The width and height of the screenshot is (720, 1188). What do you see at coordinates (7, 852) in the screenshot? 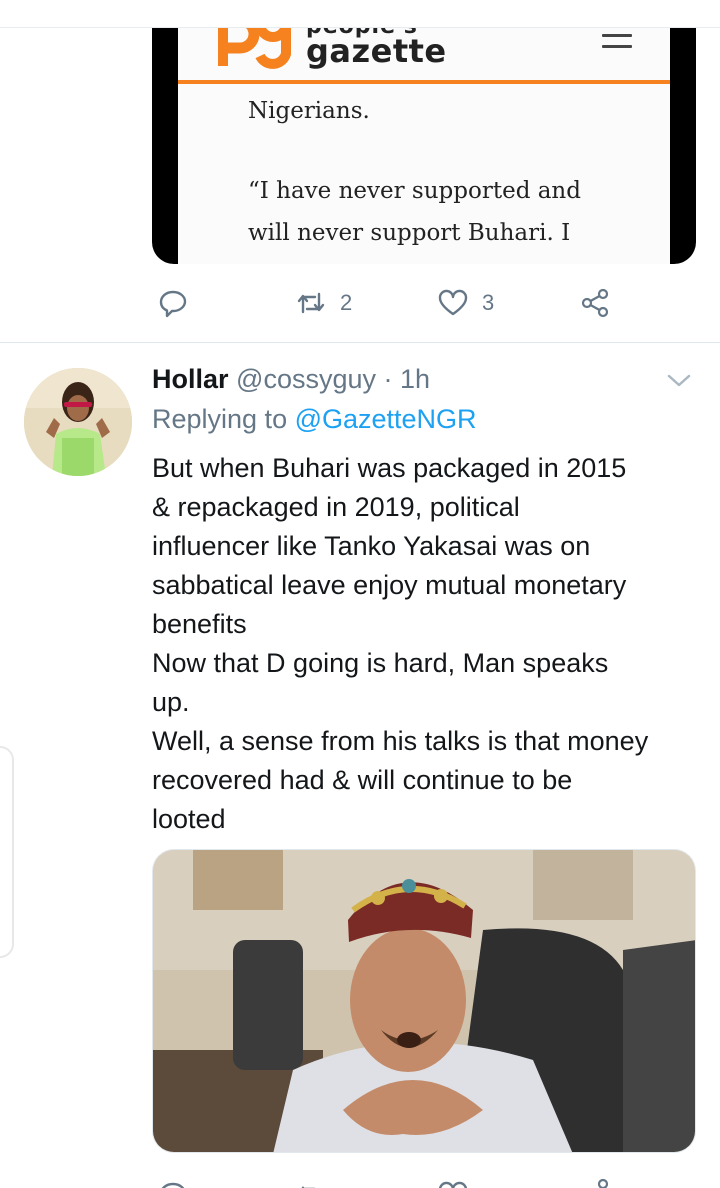
I see `edge-pull-tab` at bounding box center [7, 852].